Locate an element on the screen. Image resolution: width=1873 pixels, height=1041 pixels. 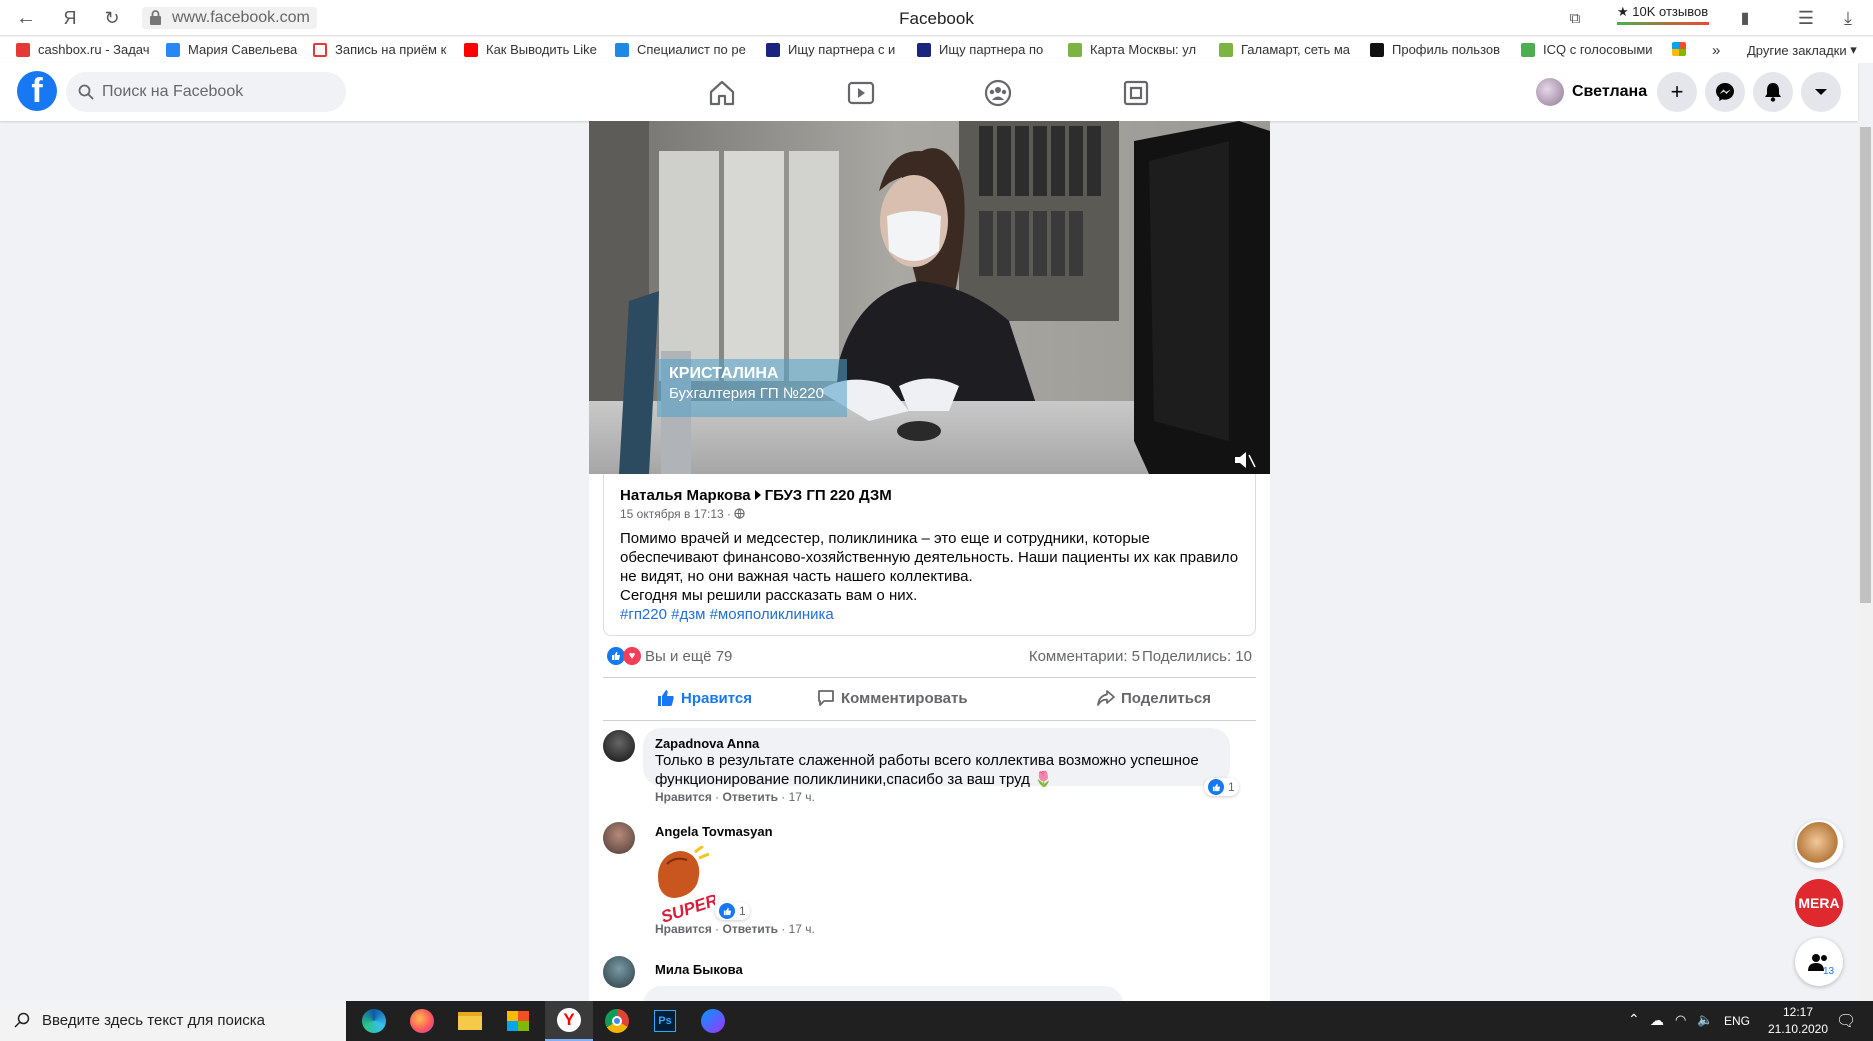
bookmark-item: Ищу партнера с и is located at coordinates (833, 49).